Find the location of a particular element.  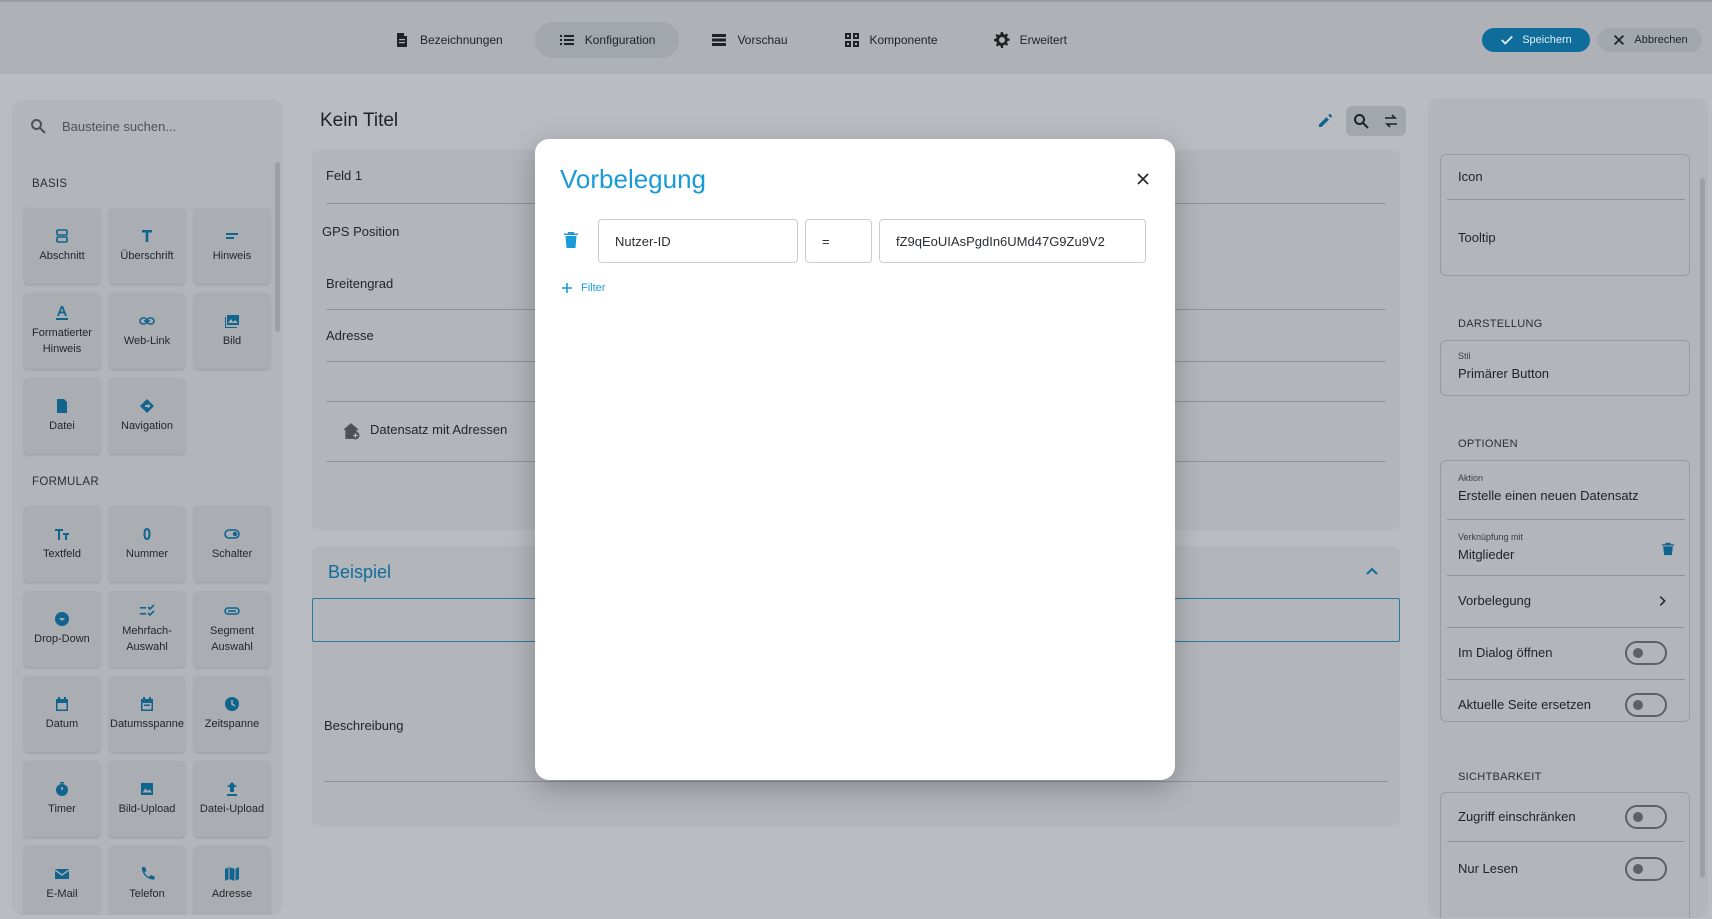

icon-field: Icon is located at coordinates (1470, 176).